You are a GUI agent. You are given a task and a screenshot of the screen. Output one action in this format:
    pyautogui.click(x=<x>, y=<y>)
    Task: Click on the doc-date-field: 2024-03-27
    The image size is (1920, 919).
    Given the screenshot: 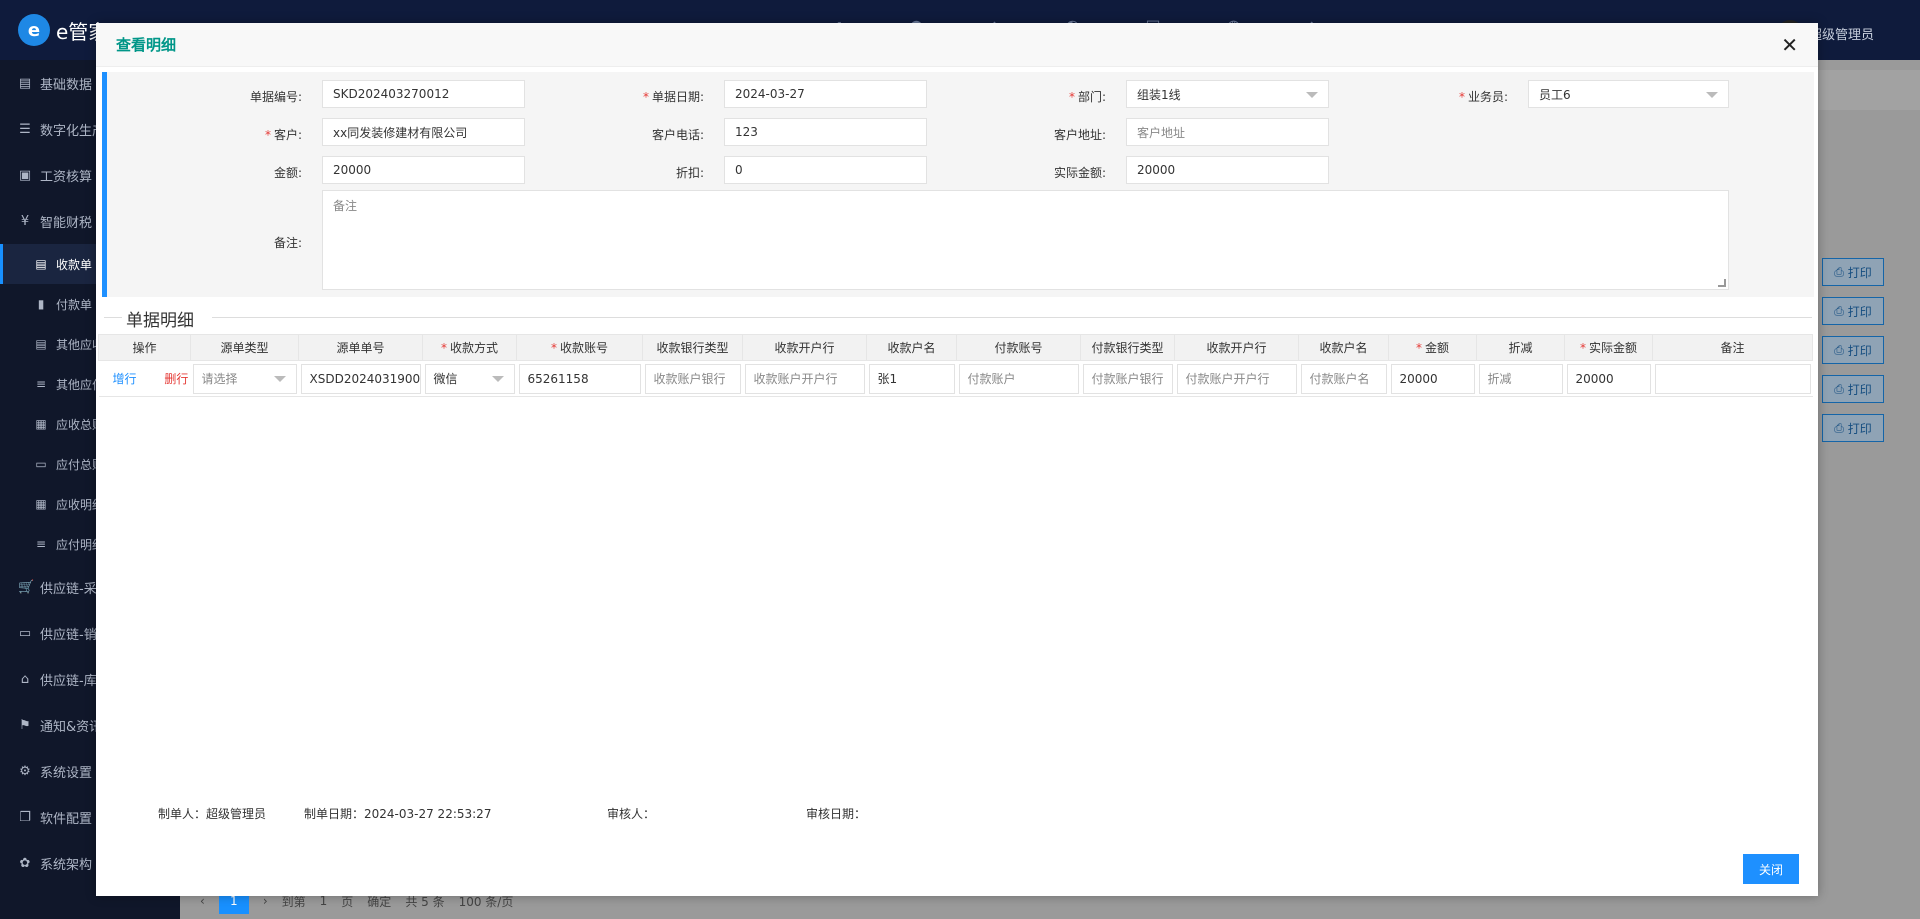 What is the action you would take?
    pyautogui.click(x=825, y=94)
    